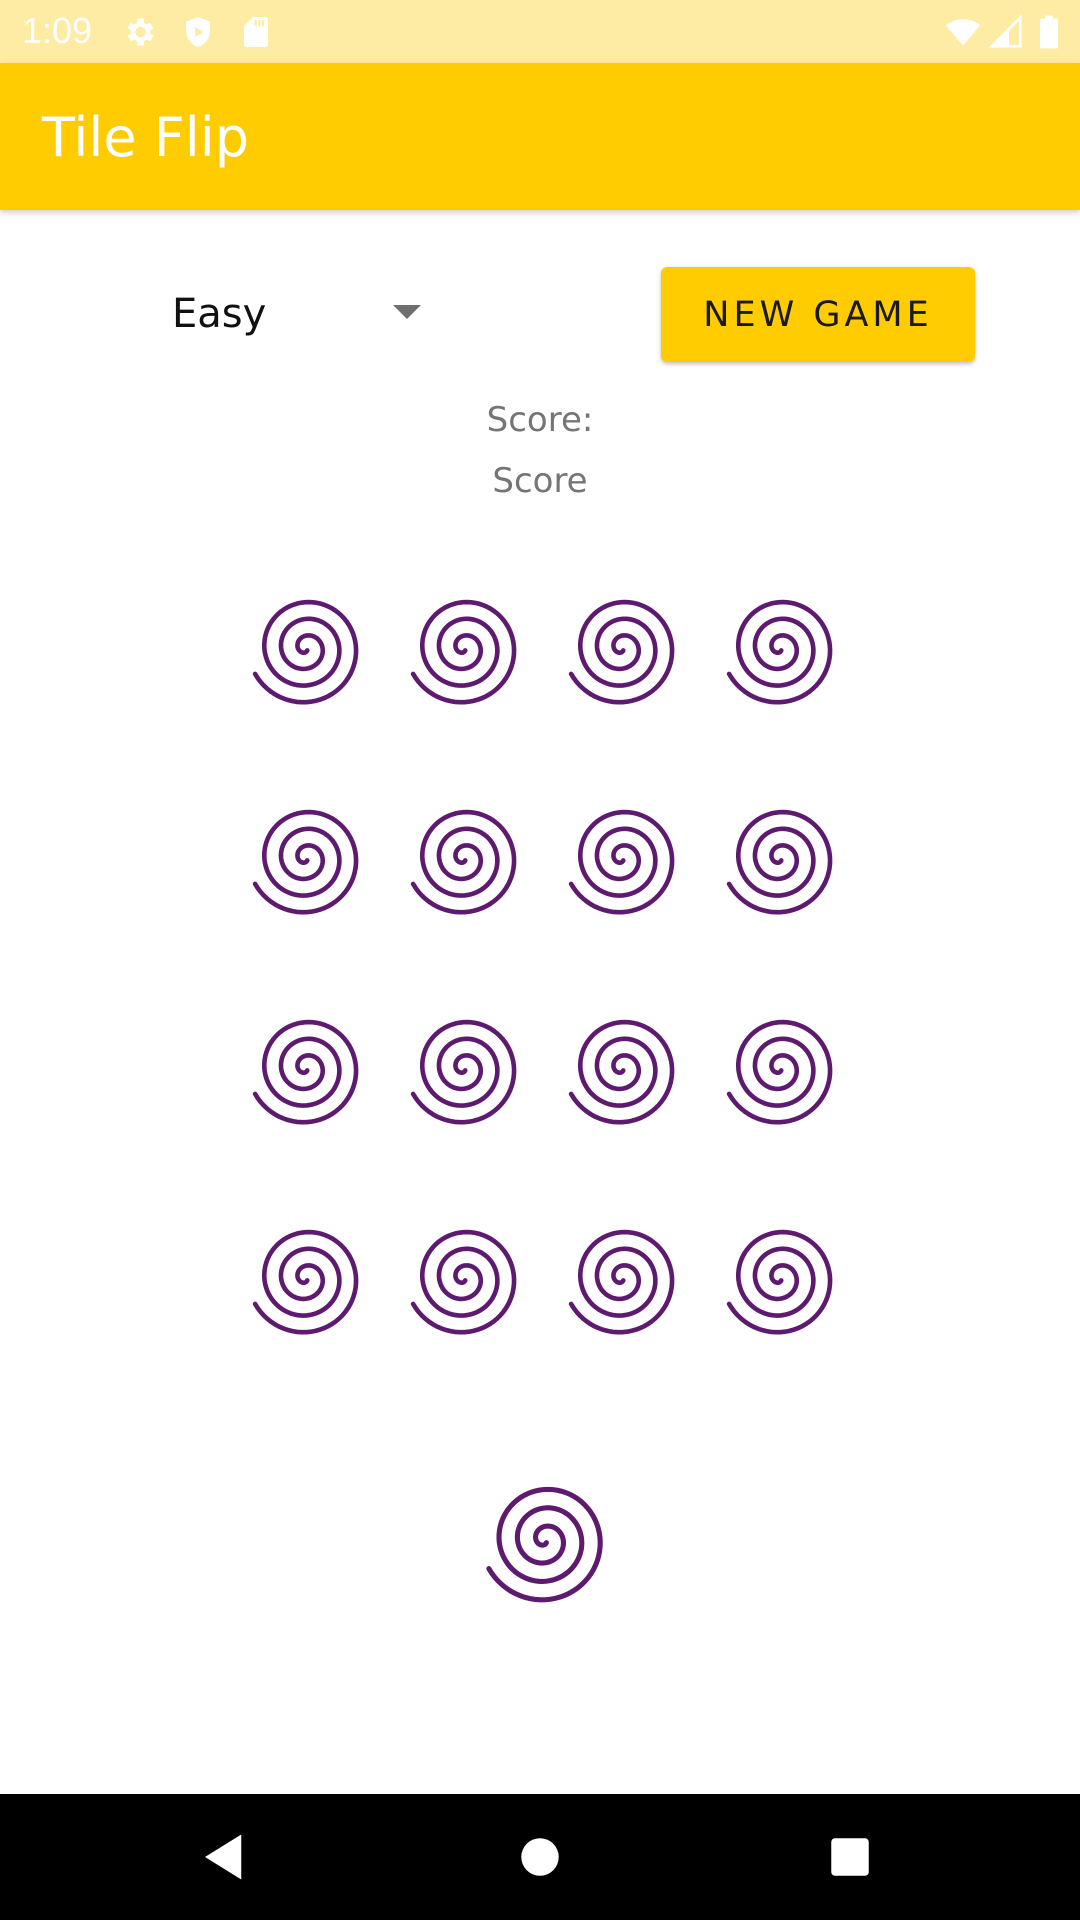 The height and width of the screenshot is (1920, 1080). What do you see at coordinates (963, 32) in the screenshot?
I see `wifi-icon` at bounding box center [963, 32].